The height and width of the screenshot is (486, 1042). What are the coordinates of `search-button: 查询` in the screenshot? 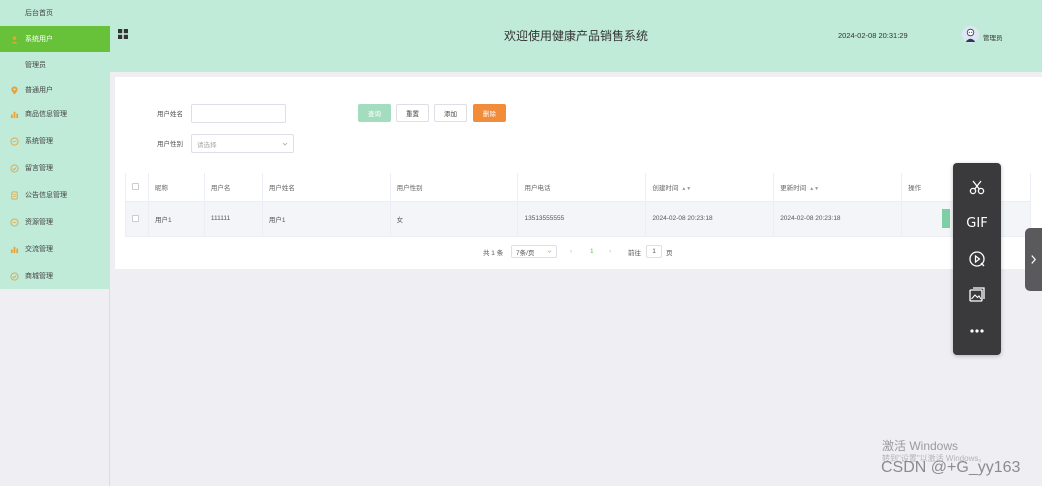 It's located at (374, 113).